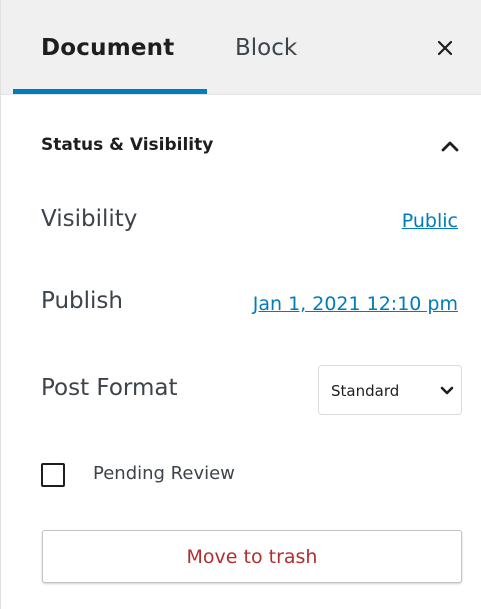 This screenshot has width=481, height=609. Describe the element at coordinates (241, 147) in the screenshot. I see `status-visibility-panel-toggle: Status & Visibility` at that location.